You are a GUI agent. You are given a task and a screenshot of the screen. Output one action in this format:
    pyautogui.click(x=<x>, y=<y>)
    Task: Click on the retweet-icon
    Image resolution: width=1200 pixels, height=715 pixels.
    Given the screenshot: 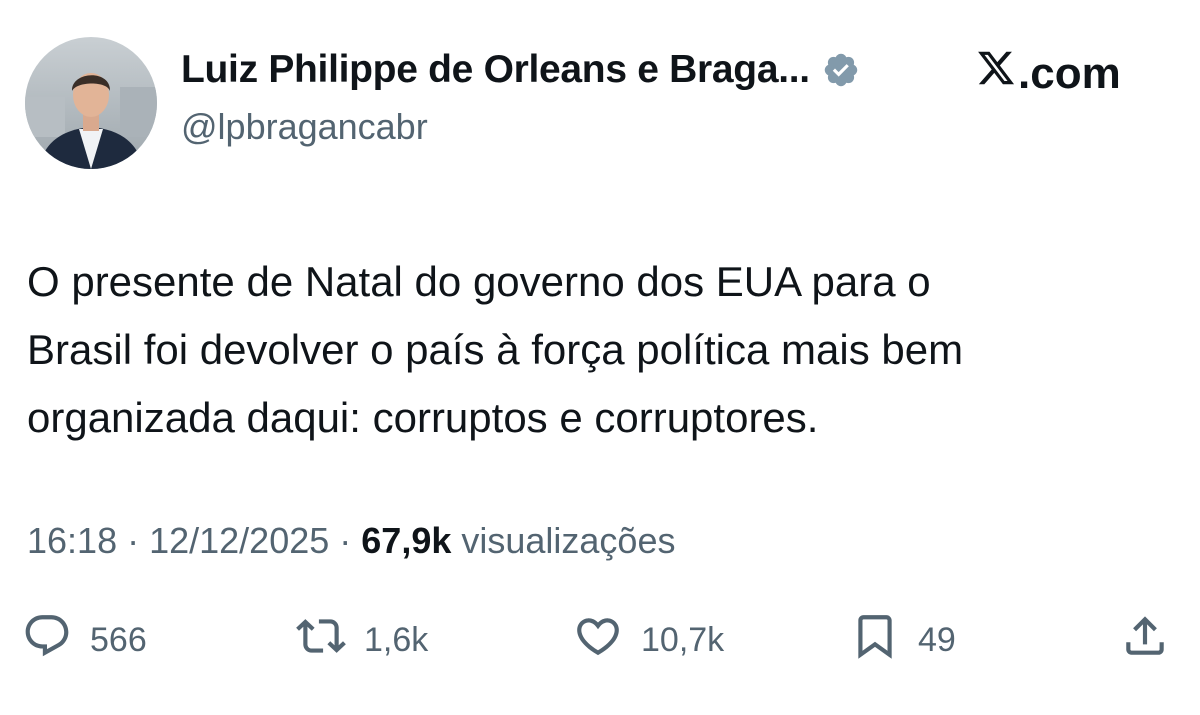 What is the action you would take?
    pyautogui.click(x=321, y=640)
    